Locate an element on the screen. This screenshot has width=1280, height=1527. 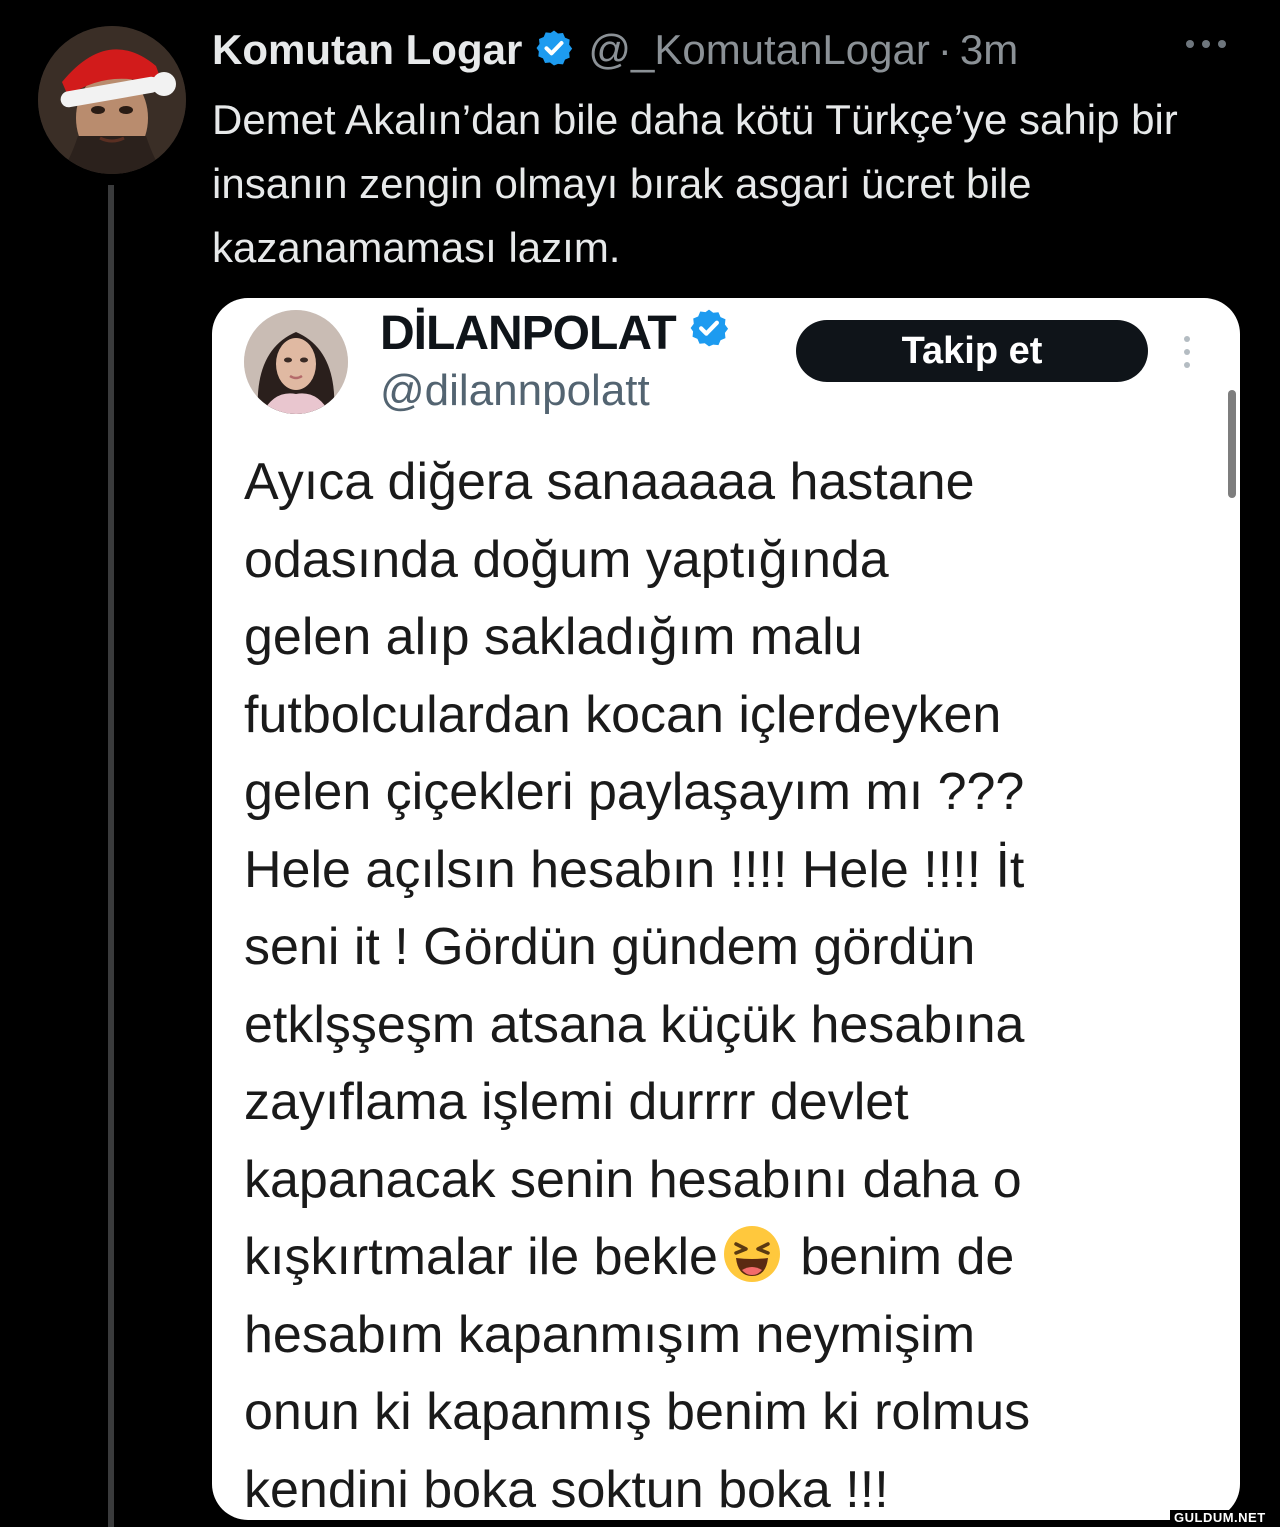
author-handle: @_KomutanLogar is located at coordinates (759, 50).